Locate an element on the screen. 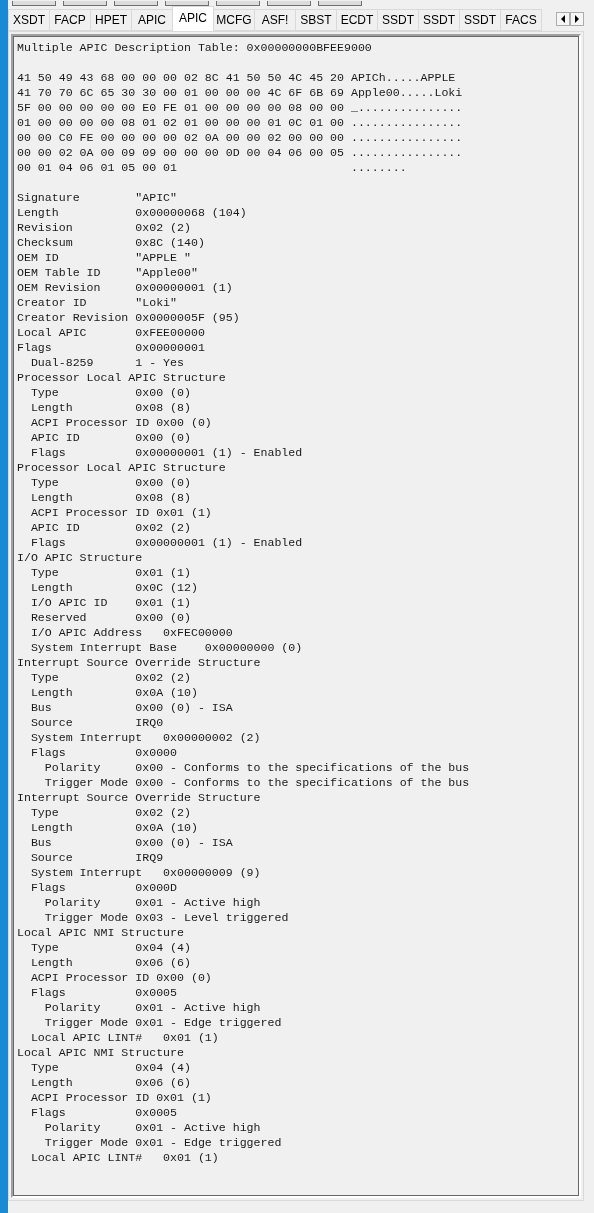  field-line: APIC ID 0x00 (0) is located at coordinates (110, 437).